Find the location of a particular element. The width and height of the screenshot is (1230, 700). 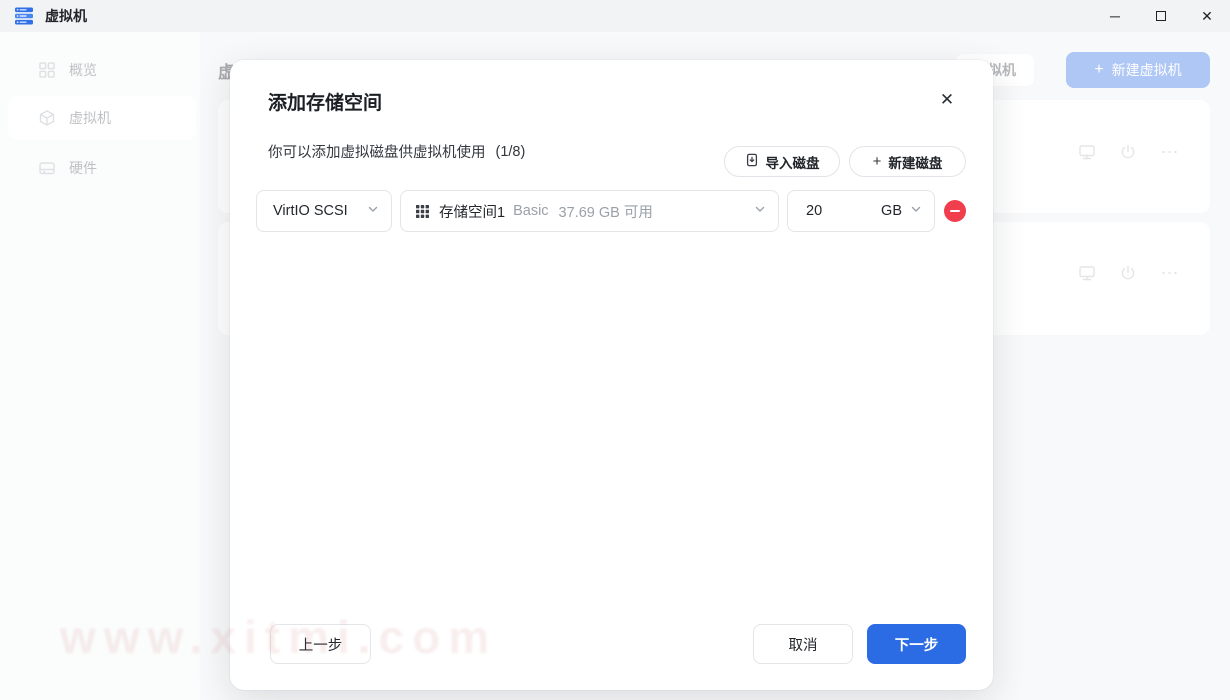

remove-disk-button is located at coordinates (955, 211).